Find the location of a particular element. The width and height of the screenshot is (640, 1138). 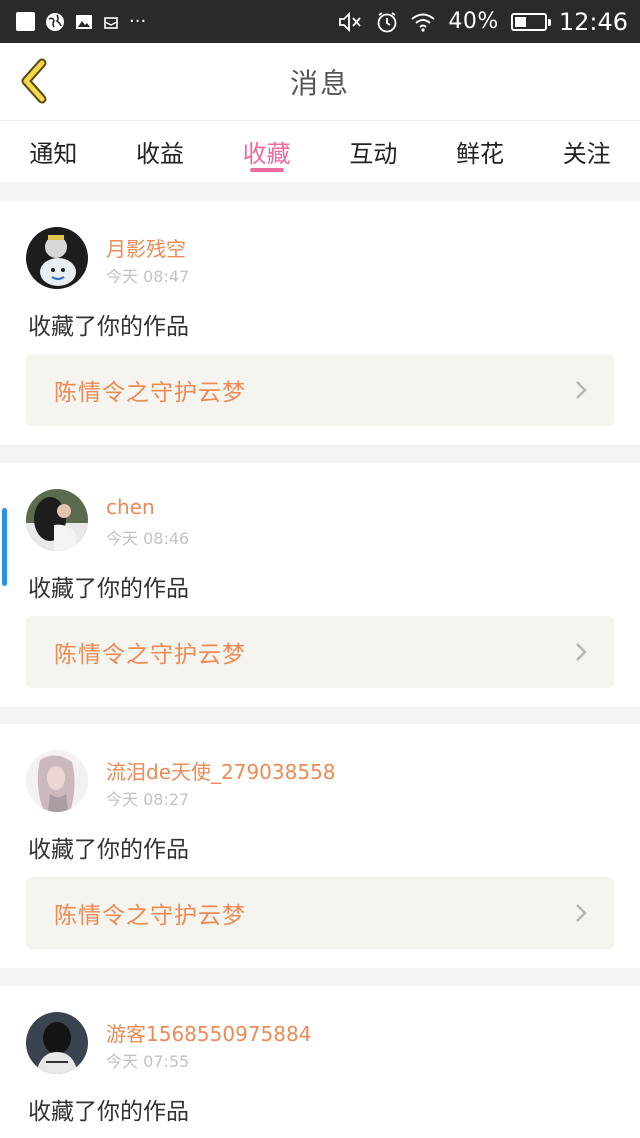

tab-flowers: 鲜花 is located at coordinates (480, 151).